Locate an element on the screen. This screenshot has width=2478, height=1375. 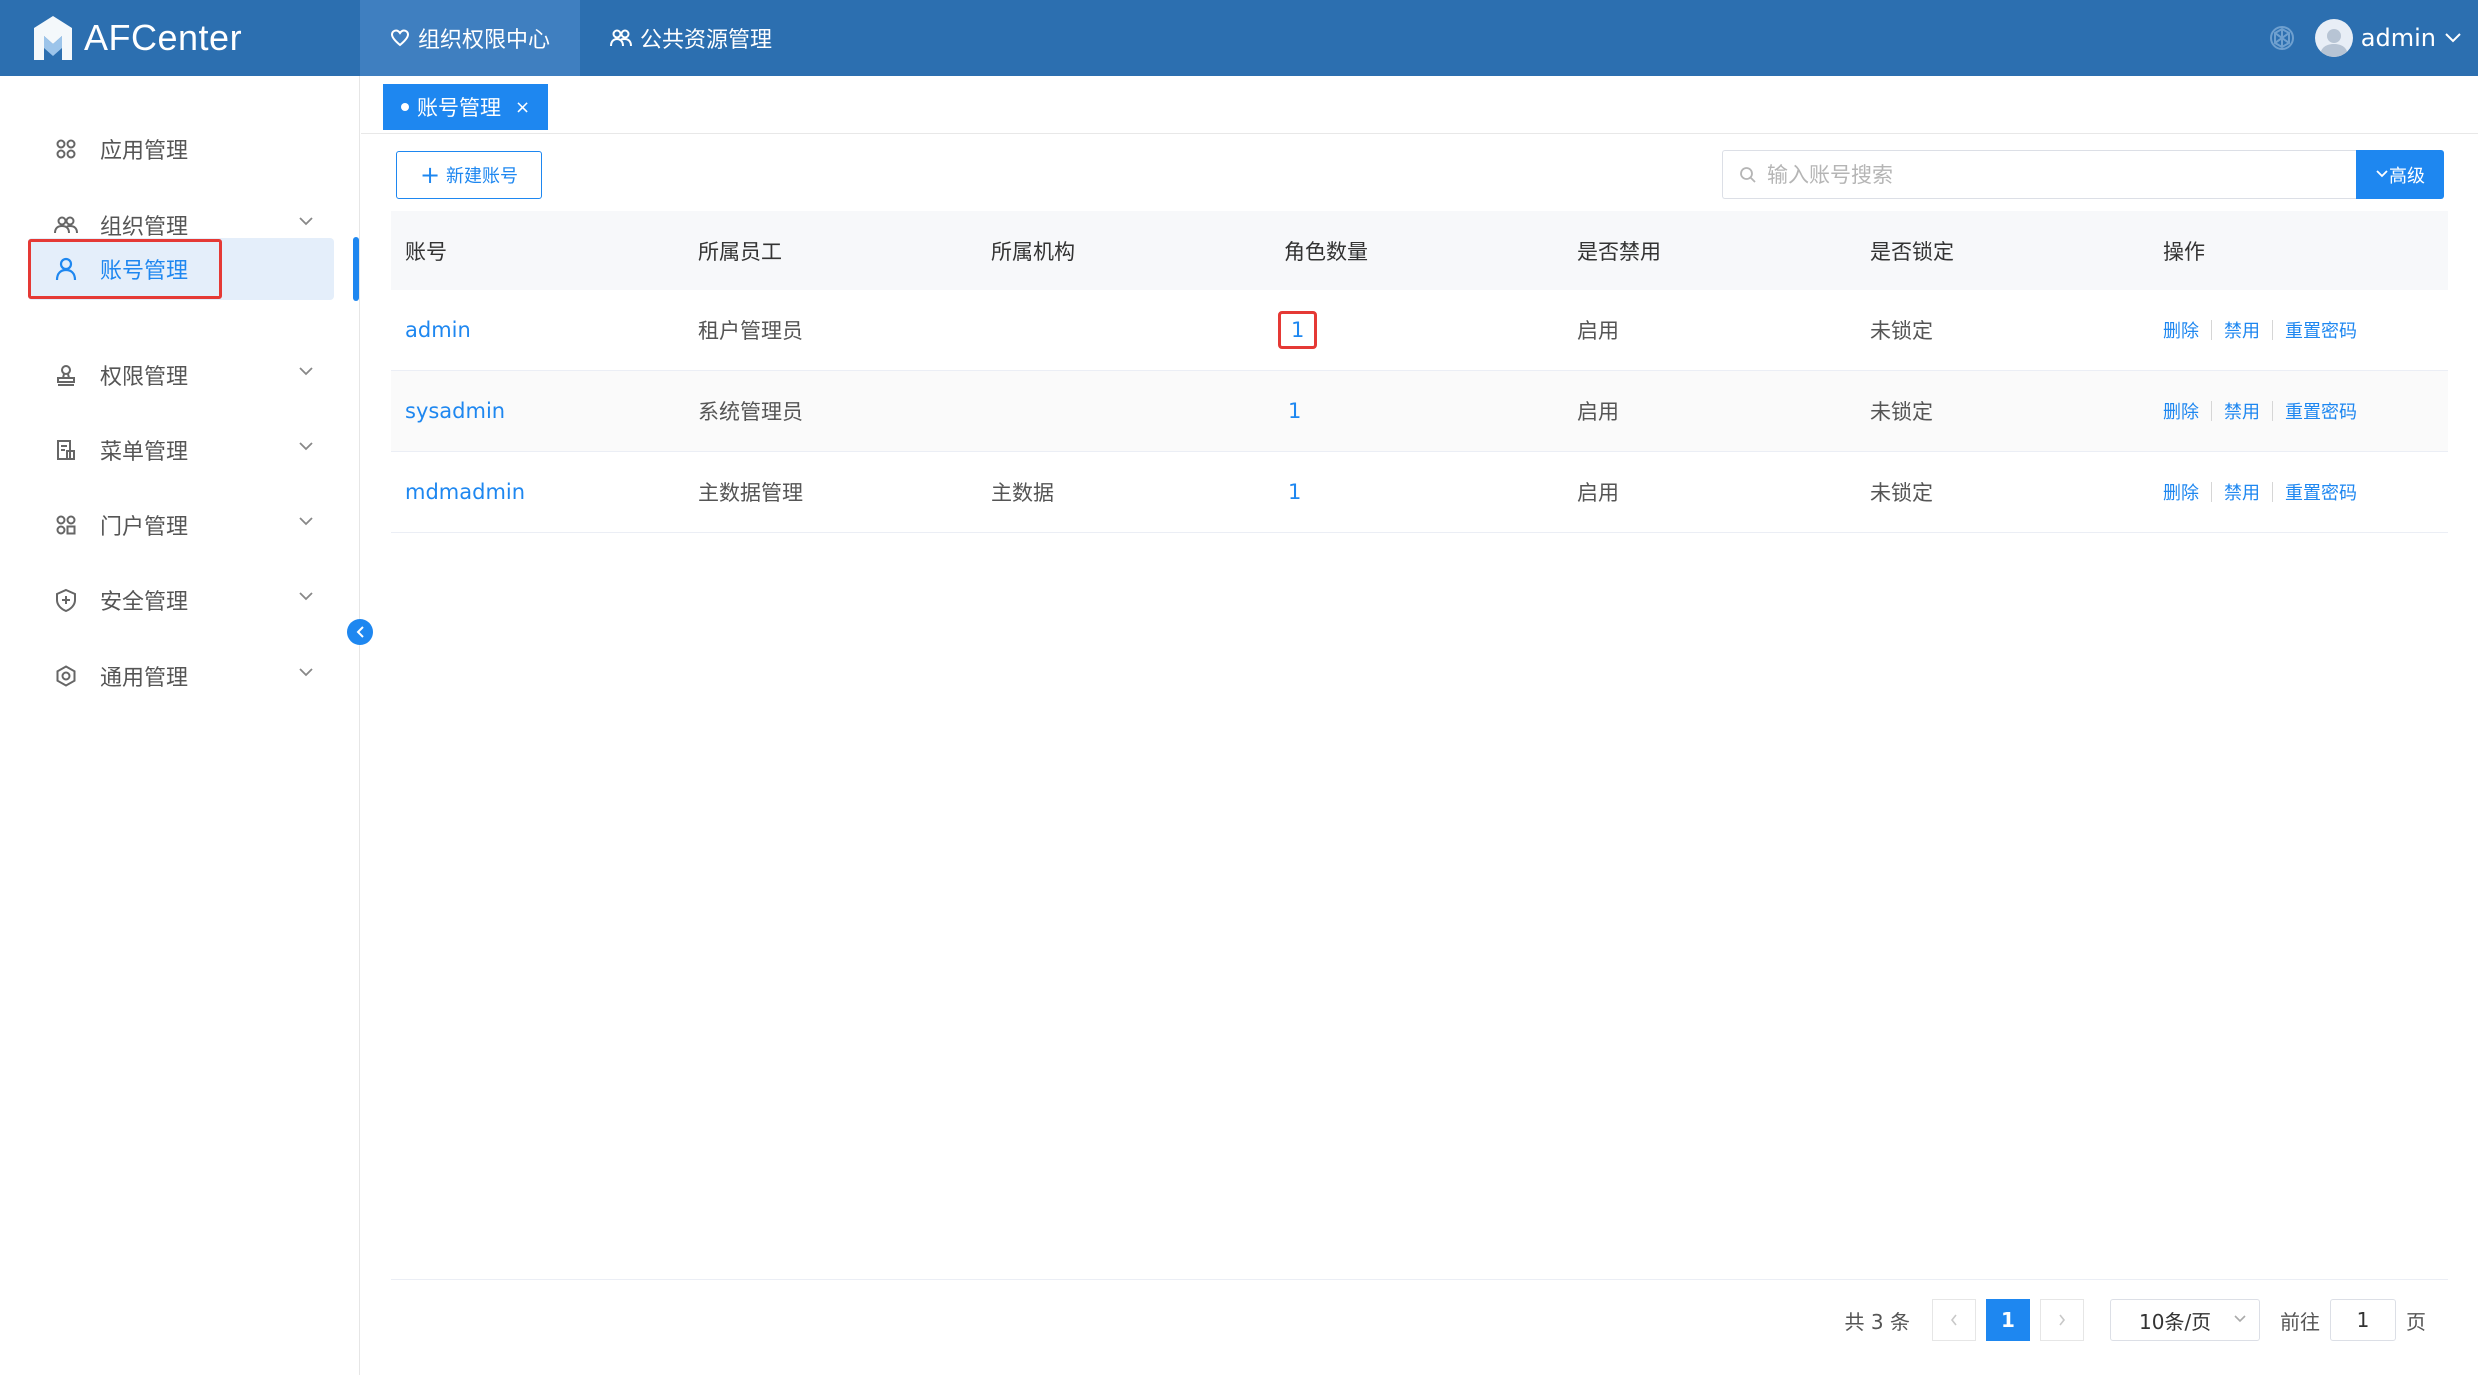
prev-page-button is located at coordinates (1954, 1320).